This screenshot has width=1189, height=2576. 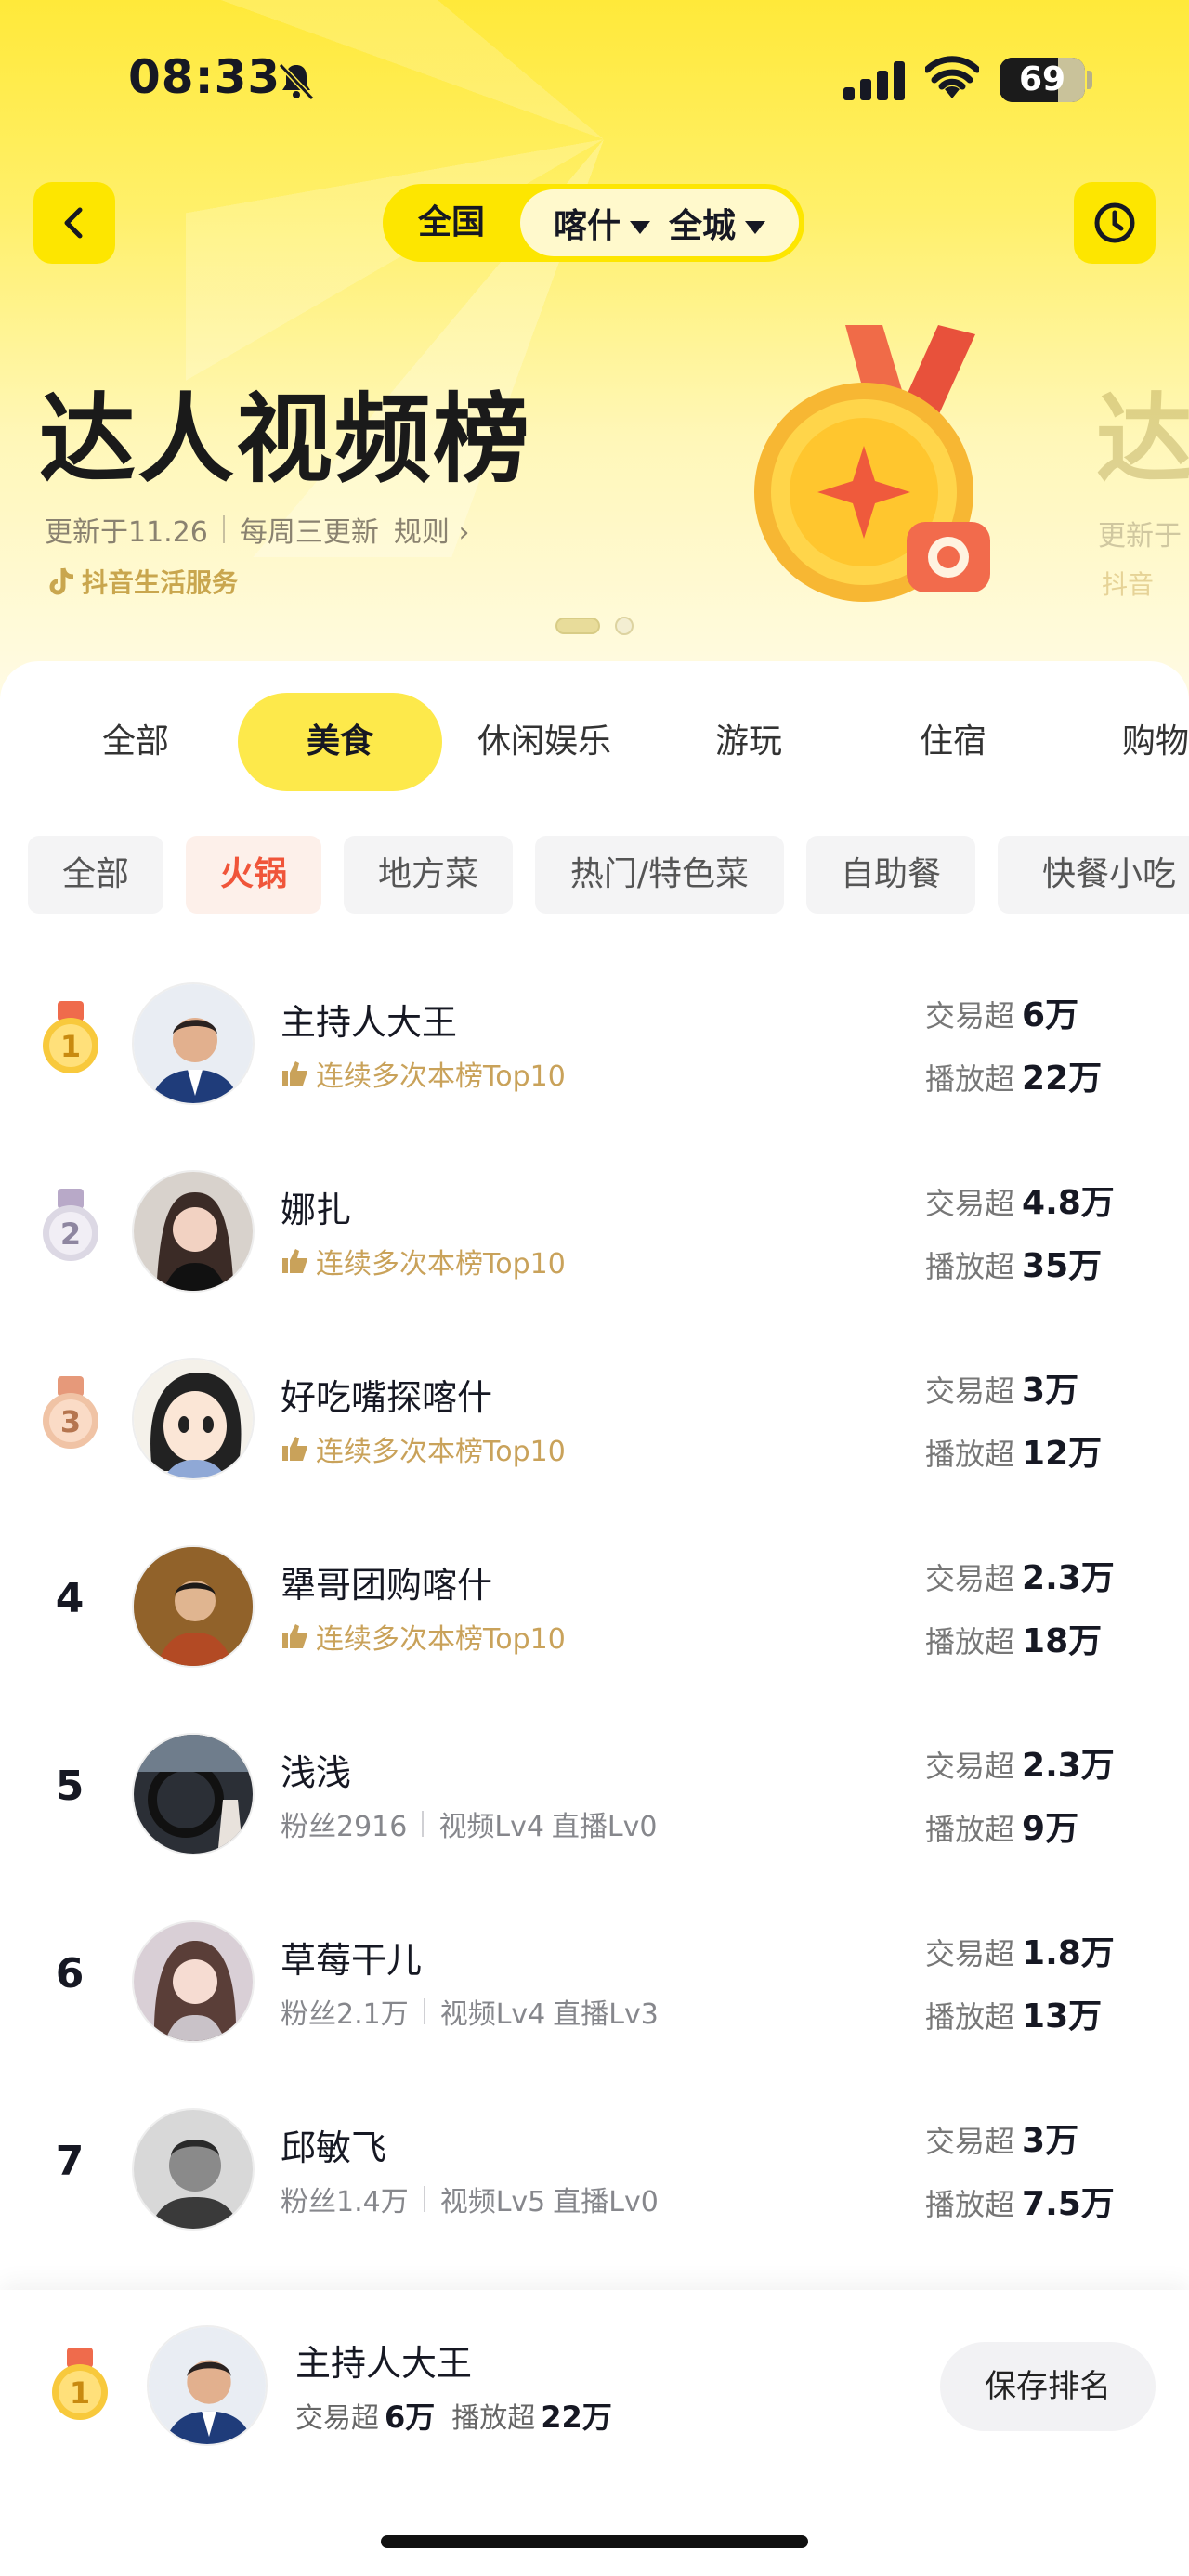 What do you see at coordinates (253, 875) in the screenshot?
I see `subtab-hotpot: 火锅` at bounding box center [253, 875].